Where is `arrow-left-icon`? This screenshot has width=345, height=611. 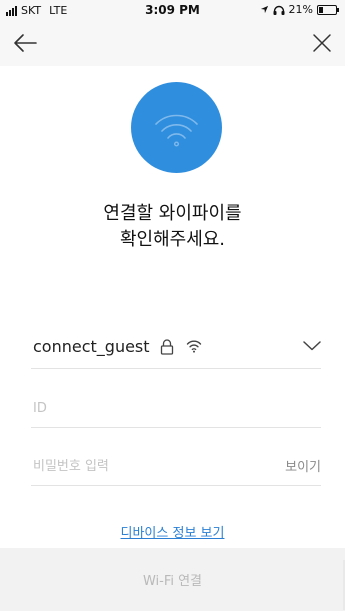
arrow-left-icon is located at coordinates (25, 43).